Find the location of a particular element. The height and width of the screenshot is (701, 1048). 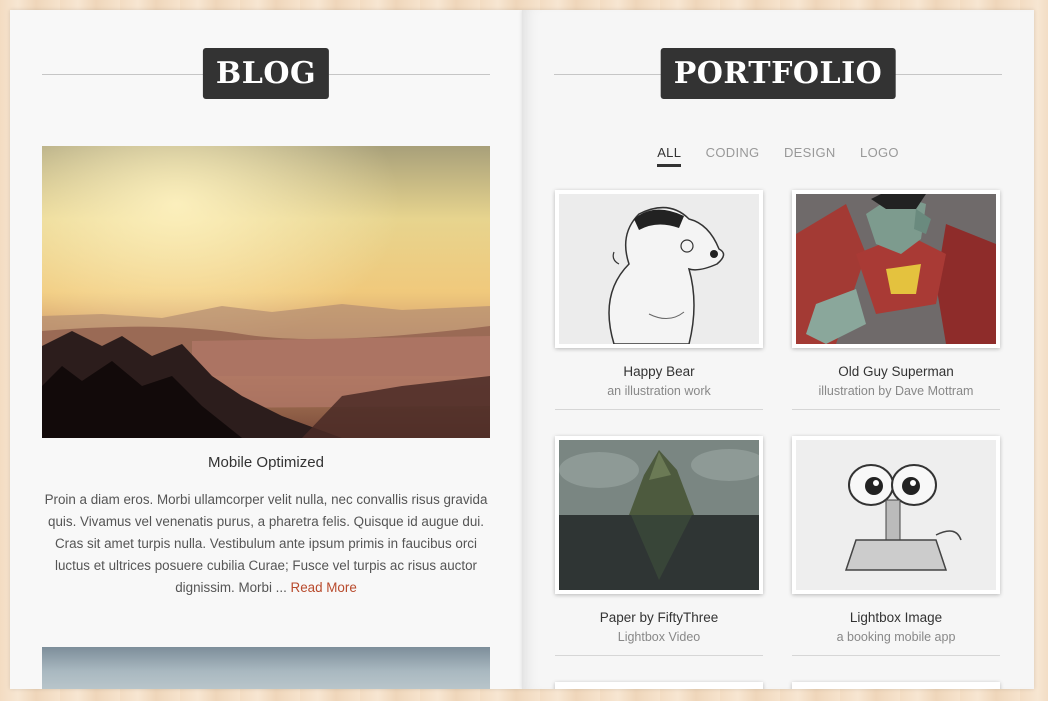

portfolio-item-subtitle: a booking mobile app is located at coordinates (896, 637).